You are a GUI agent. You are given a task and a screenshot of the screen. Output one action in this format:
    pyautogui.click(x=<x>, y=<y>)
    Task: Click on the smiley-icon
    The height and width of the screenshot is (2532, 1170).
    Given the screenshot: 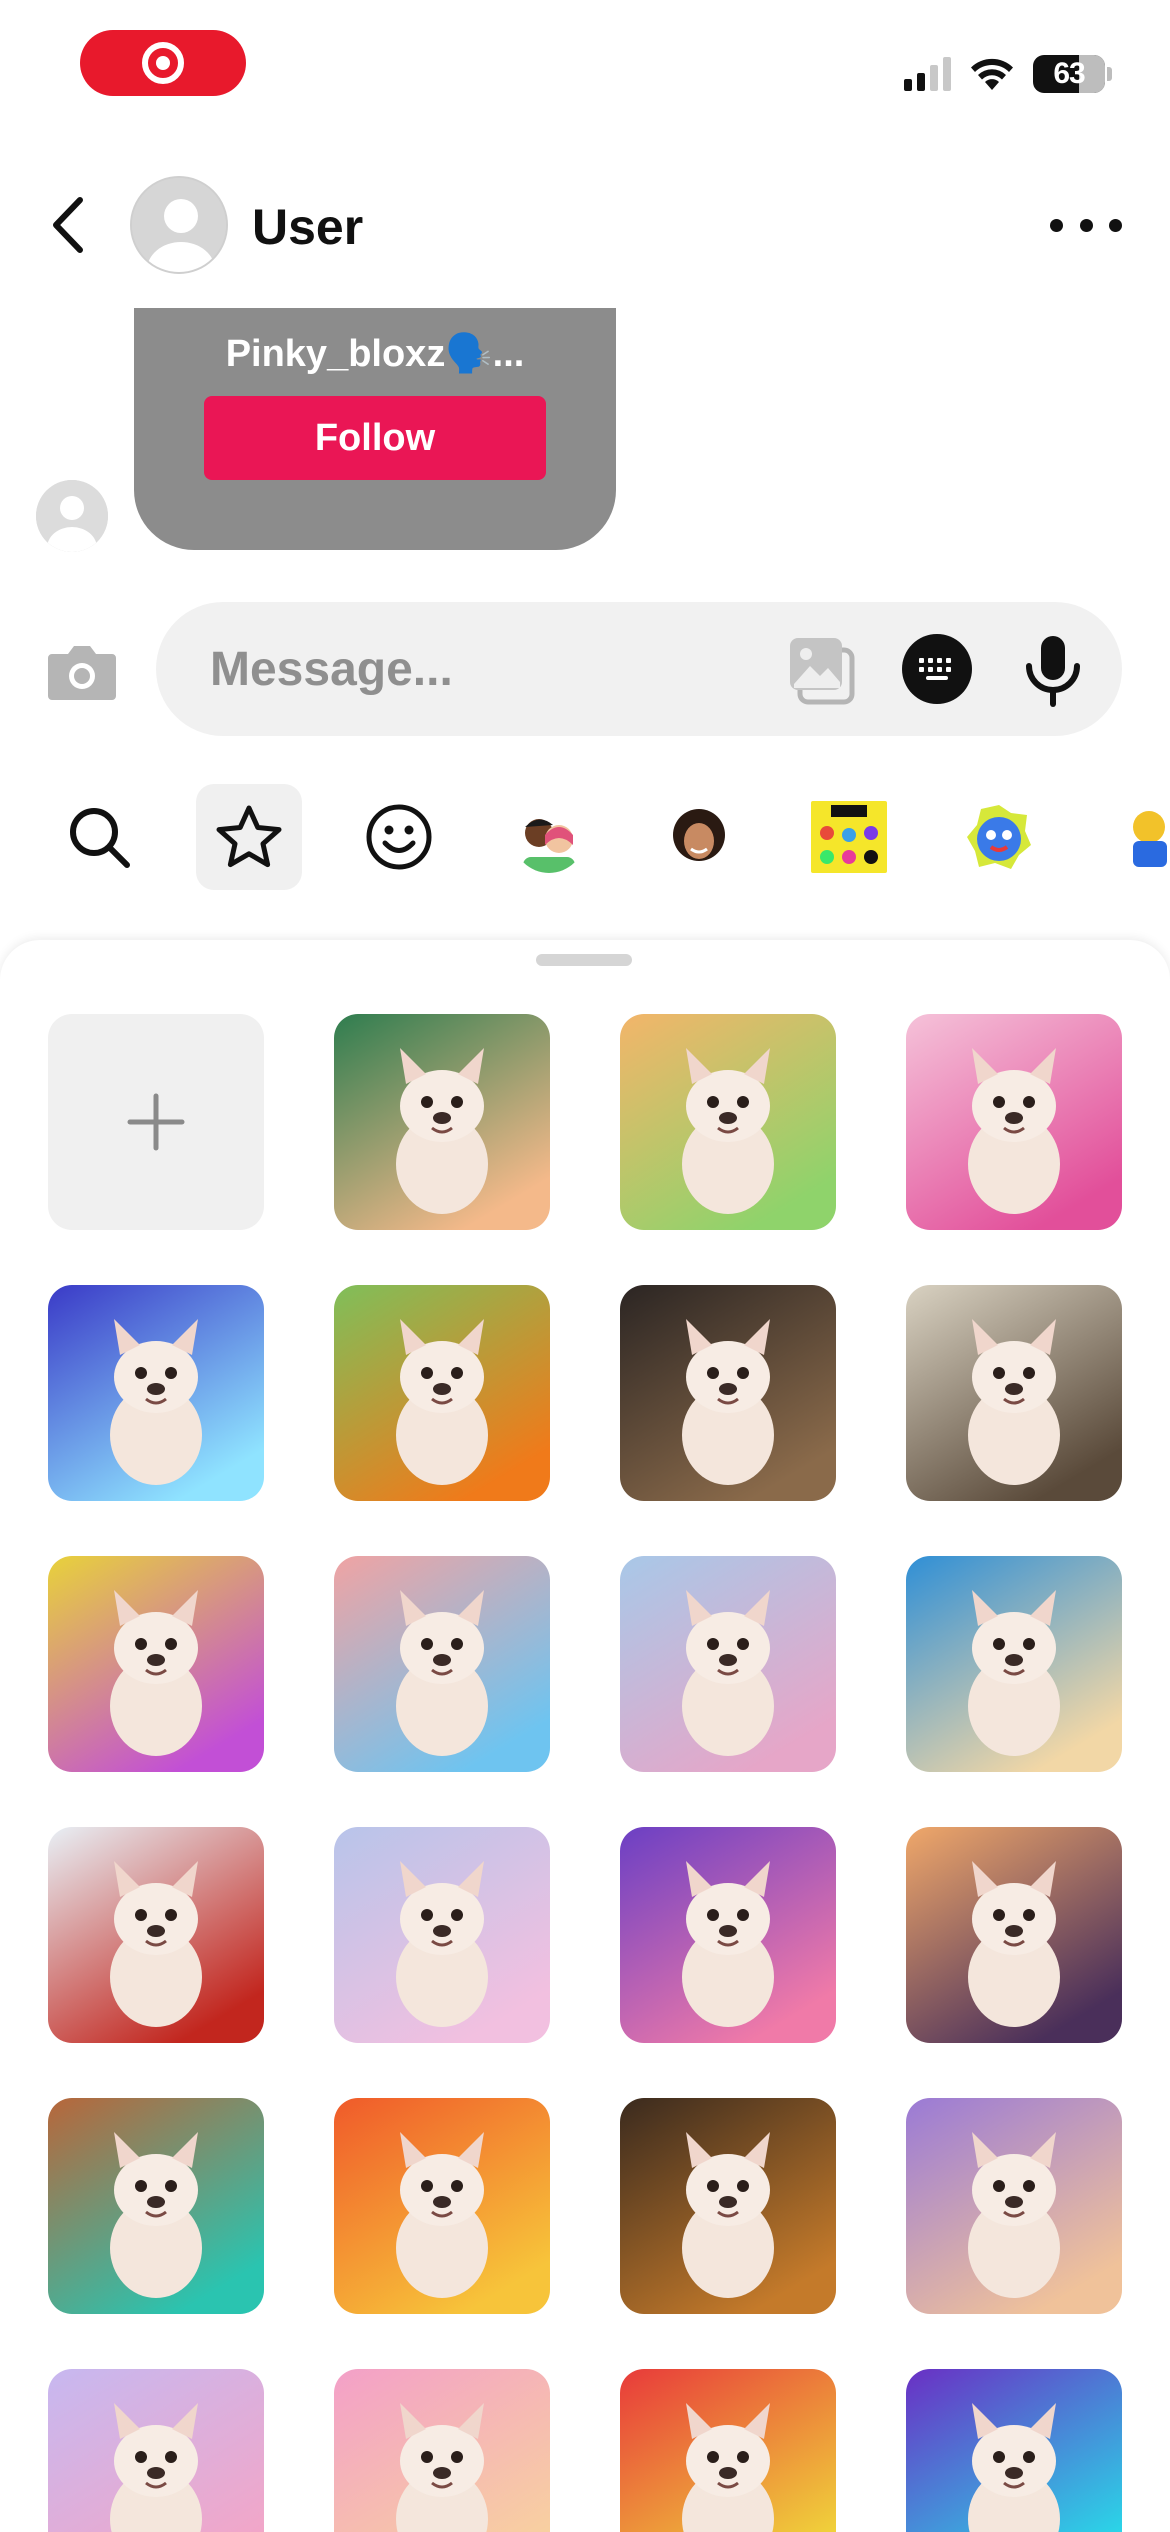 What is the action you would take?
    pyautogui.click(x=399, y=837)
    